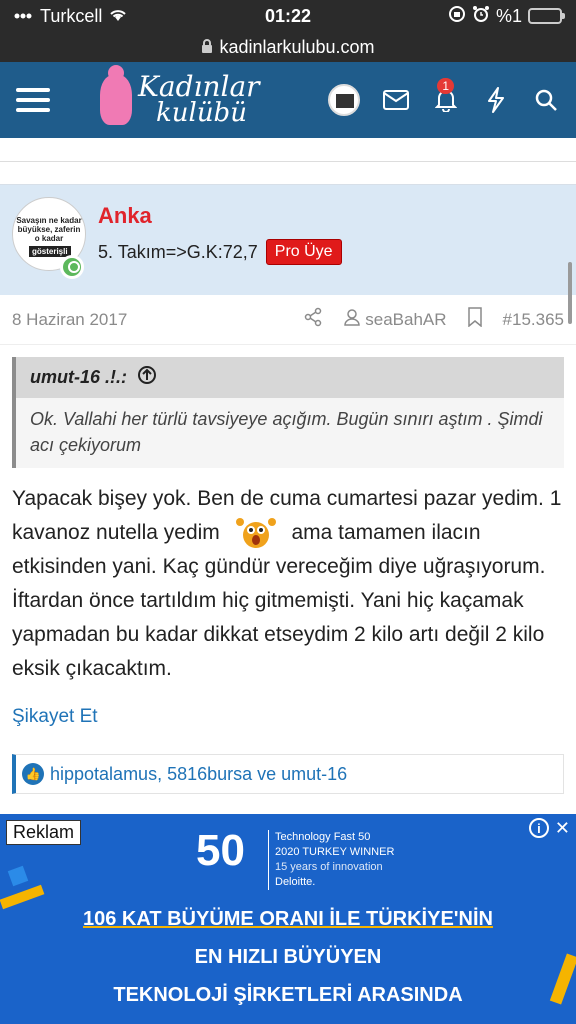 The width and height of the screenshot is (576, 1024). I want to click on ad-award-line-1: Technology Fast 50, so click(323, 837).